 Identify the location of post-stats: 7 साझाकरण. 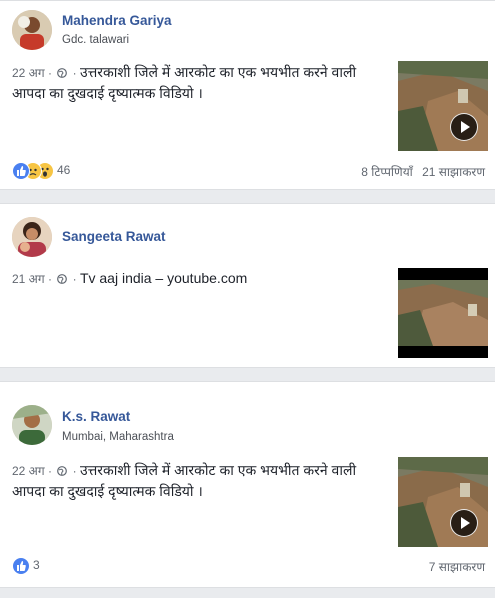
(457, 566).